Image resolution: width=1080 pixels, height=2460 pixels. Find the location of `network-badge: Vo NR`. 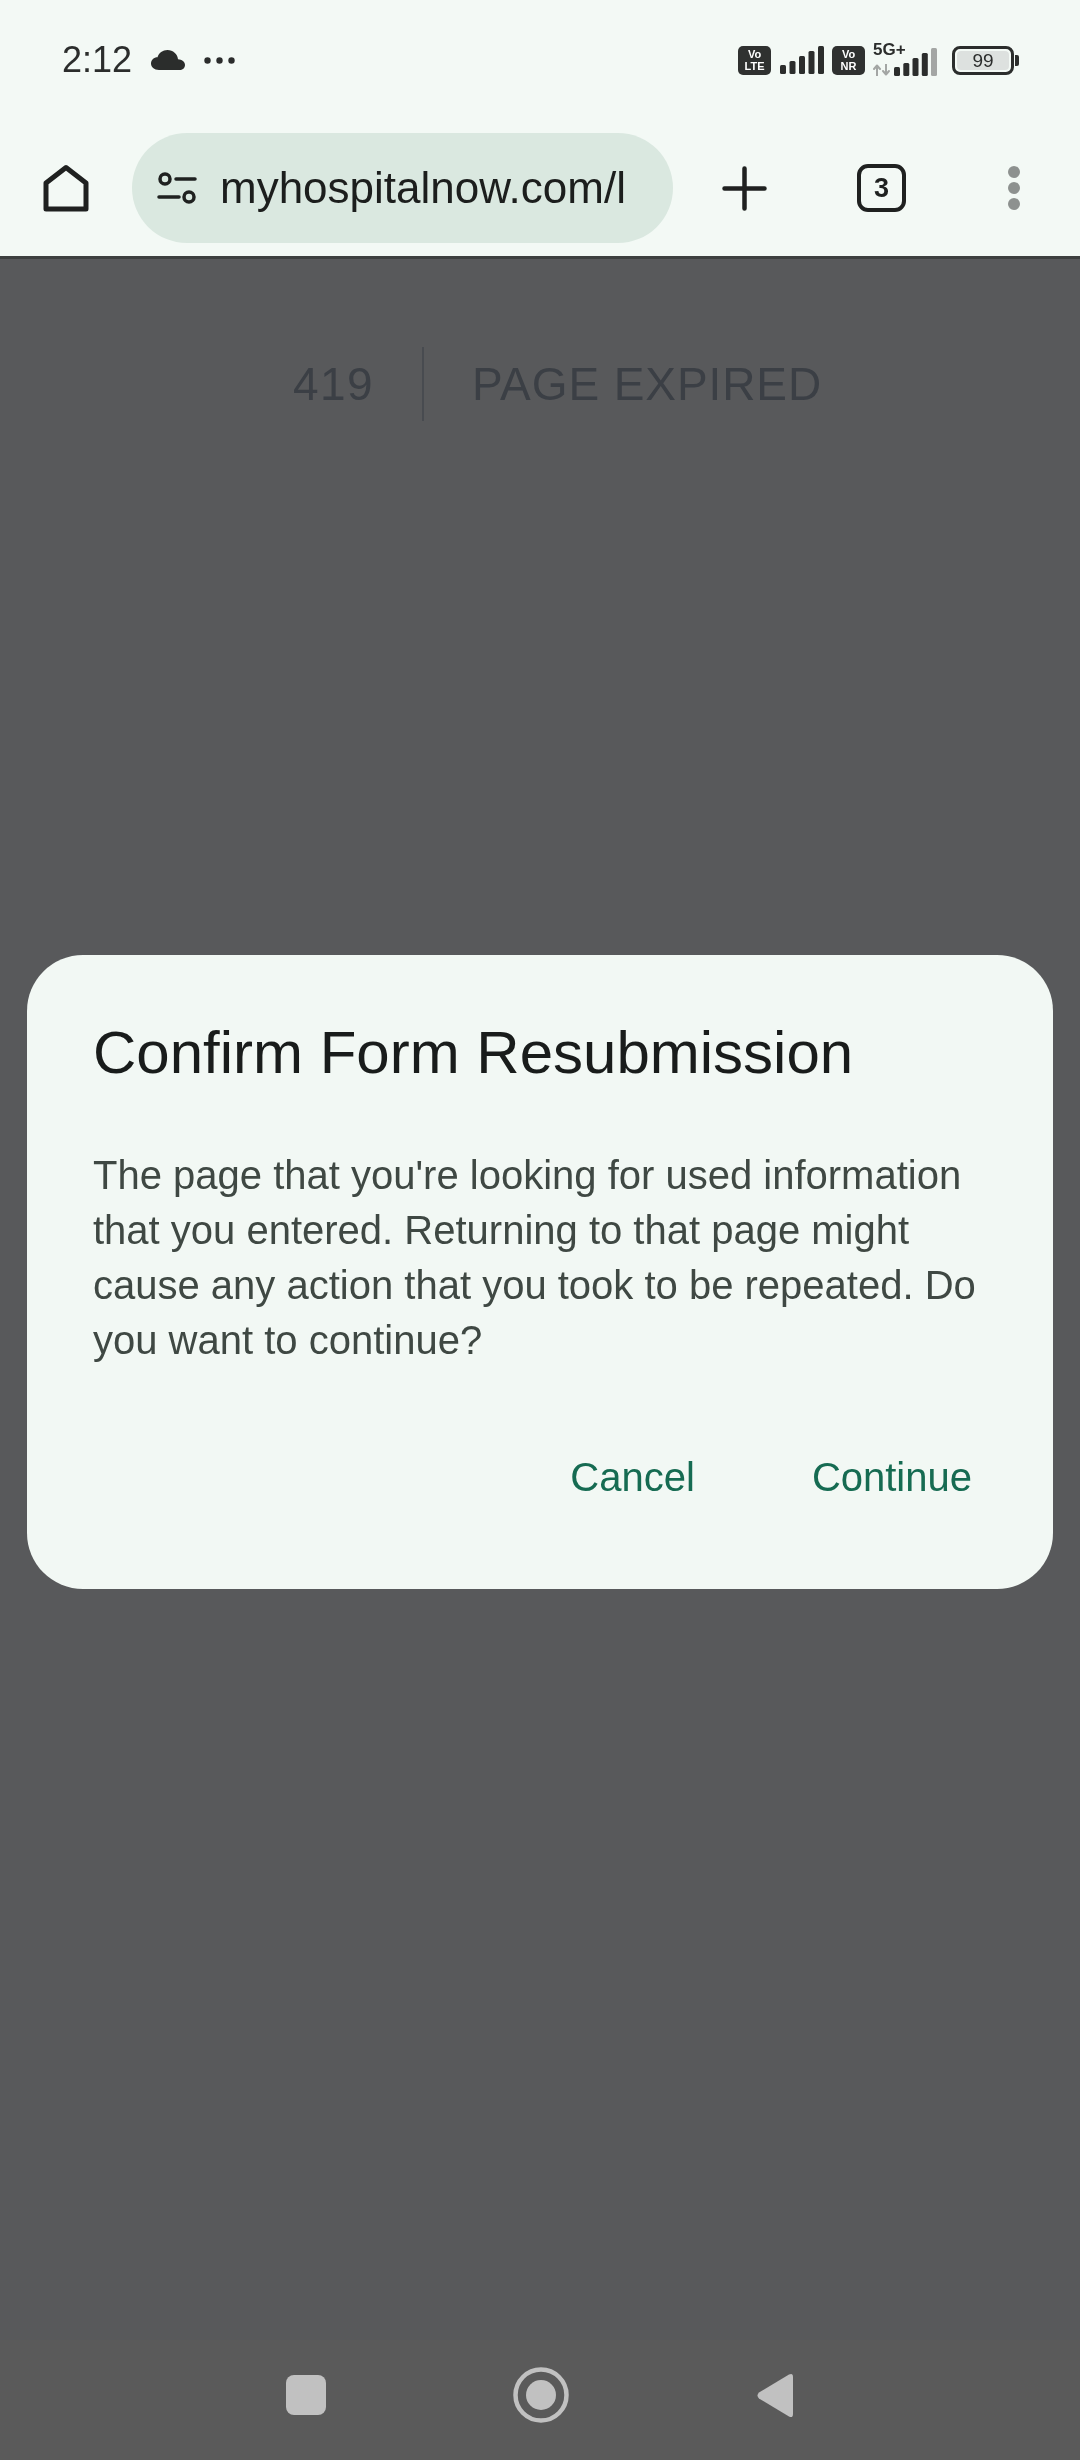

network-badge: Vo NR is located at coordinates (848, 60).